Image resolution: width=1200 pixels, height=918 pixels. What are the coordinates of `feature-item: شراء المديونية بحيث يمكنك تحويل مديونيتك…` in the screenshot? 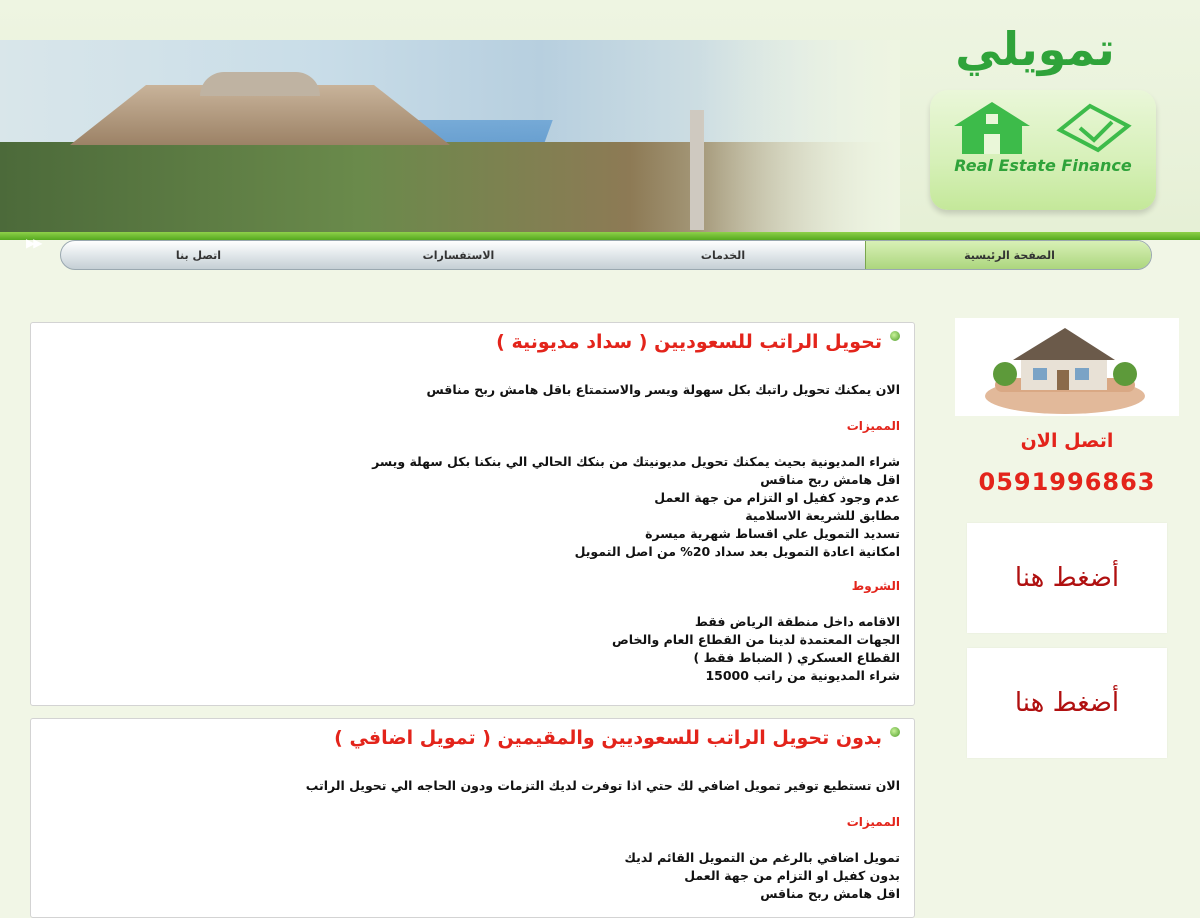 It's located at (636, 461).